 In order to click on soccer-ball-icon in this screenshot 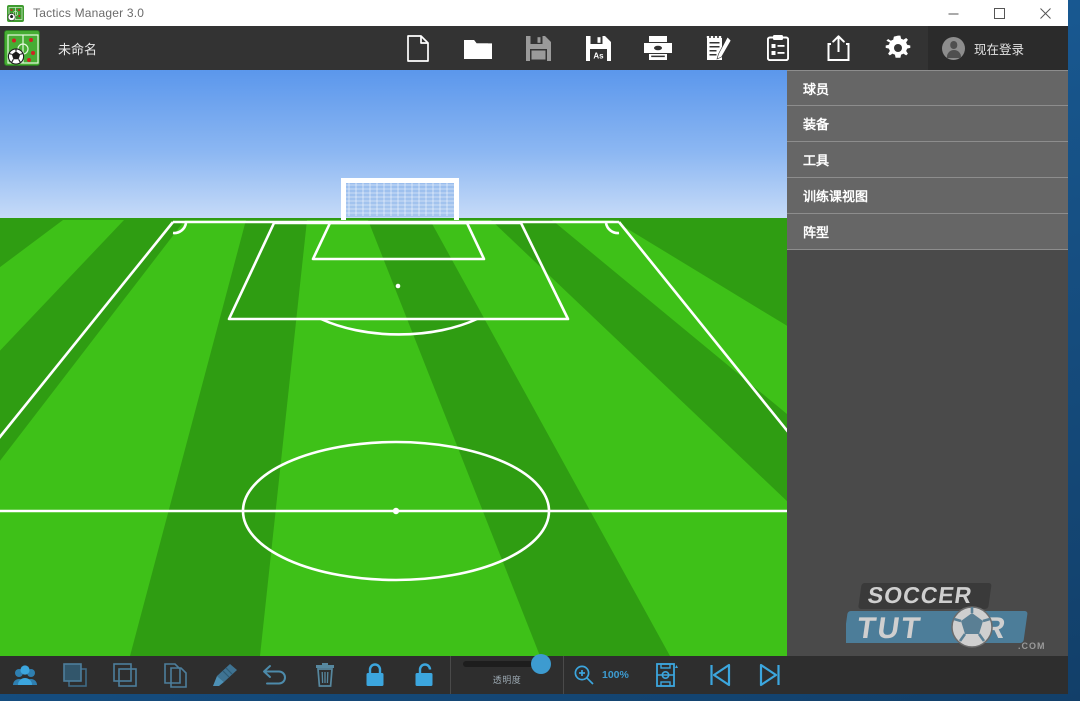, I will do `click(972, 627)`.